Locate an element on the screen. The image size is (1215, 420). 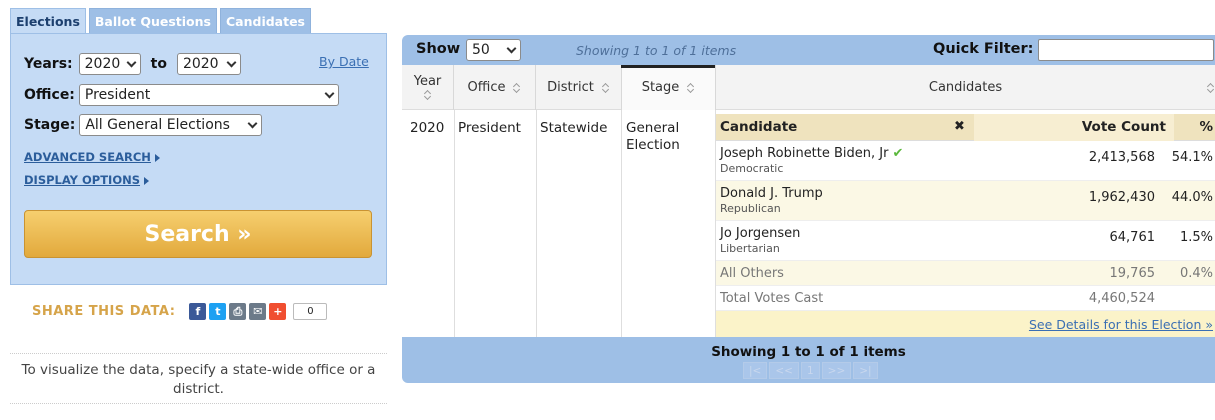
next-page-button: >> is located at coordinates (836, 370).